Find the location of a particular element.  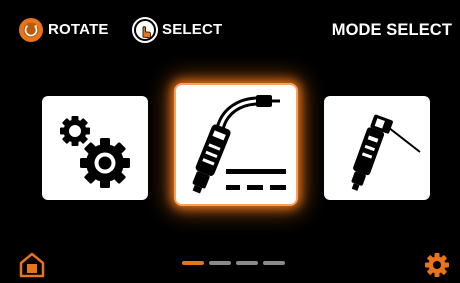

select-label: SELECT is located at coordinates (192, 29).